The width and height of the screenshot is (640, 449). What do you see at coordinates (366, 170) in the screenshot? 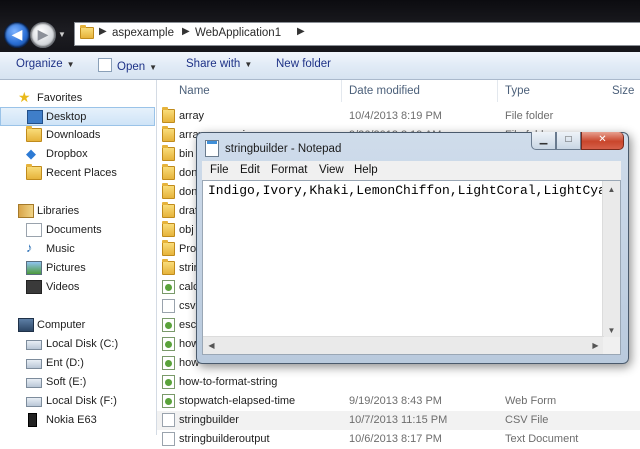
I see `menu-help: Help` at bounding box center [366, 170].